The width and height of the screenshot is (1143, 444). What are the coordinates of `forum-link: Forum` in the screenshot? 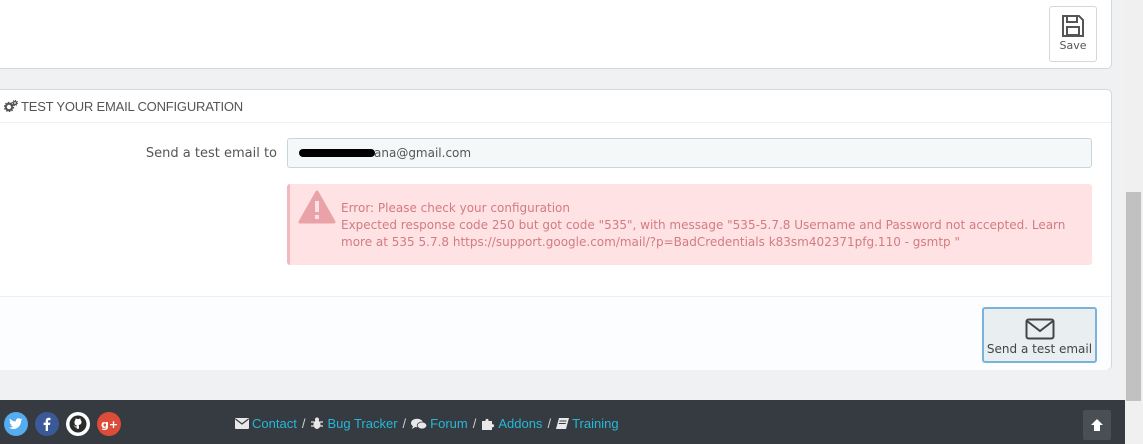 It's located at (439, 423).